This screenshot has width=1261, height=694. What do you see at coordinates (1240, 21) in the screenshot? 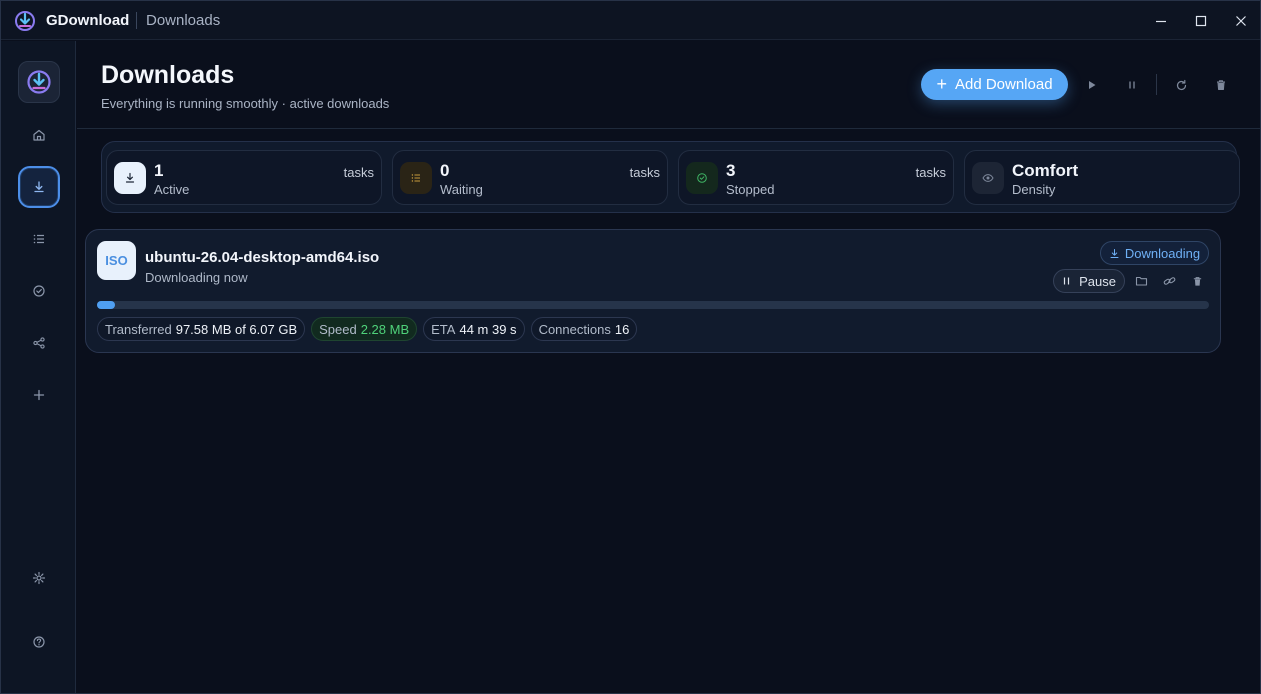
I see `close-button` at bounding box center [1240, 21].